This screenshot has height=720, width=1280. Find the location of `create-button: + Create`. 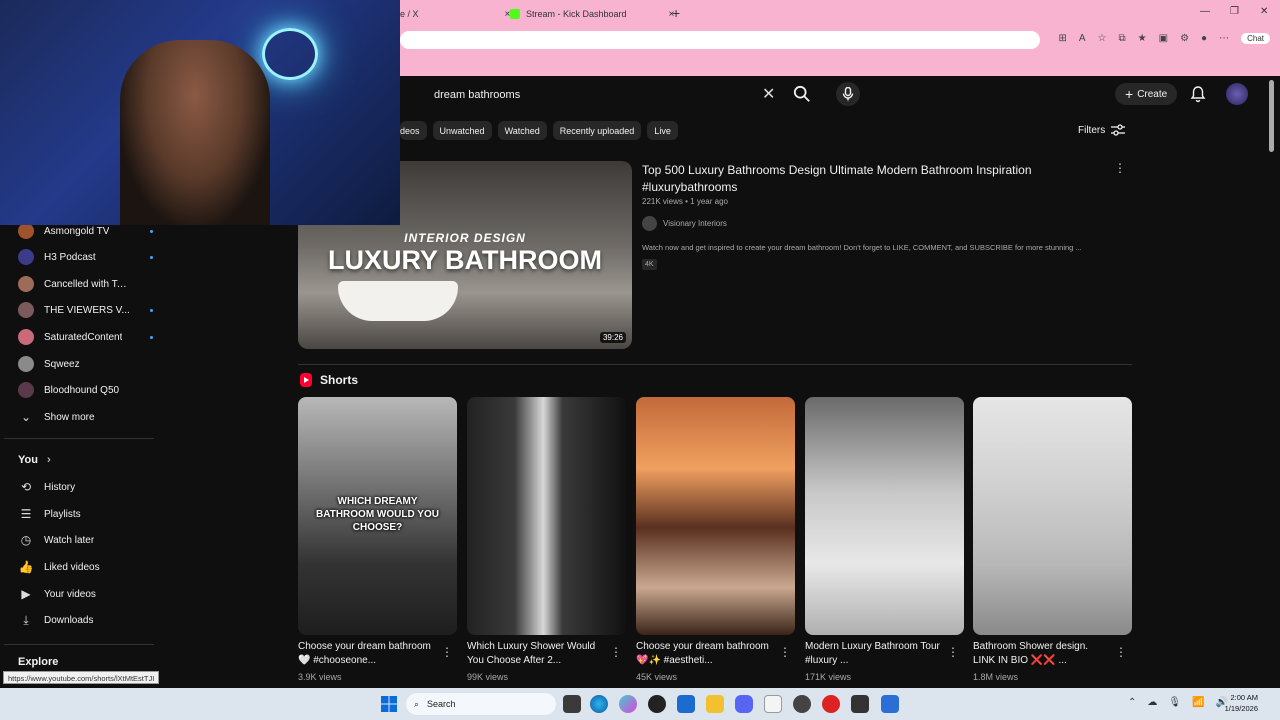

create-button: + Create is located at coordinates (1146, 94).